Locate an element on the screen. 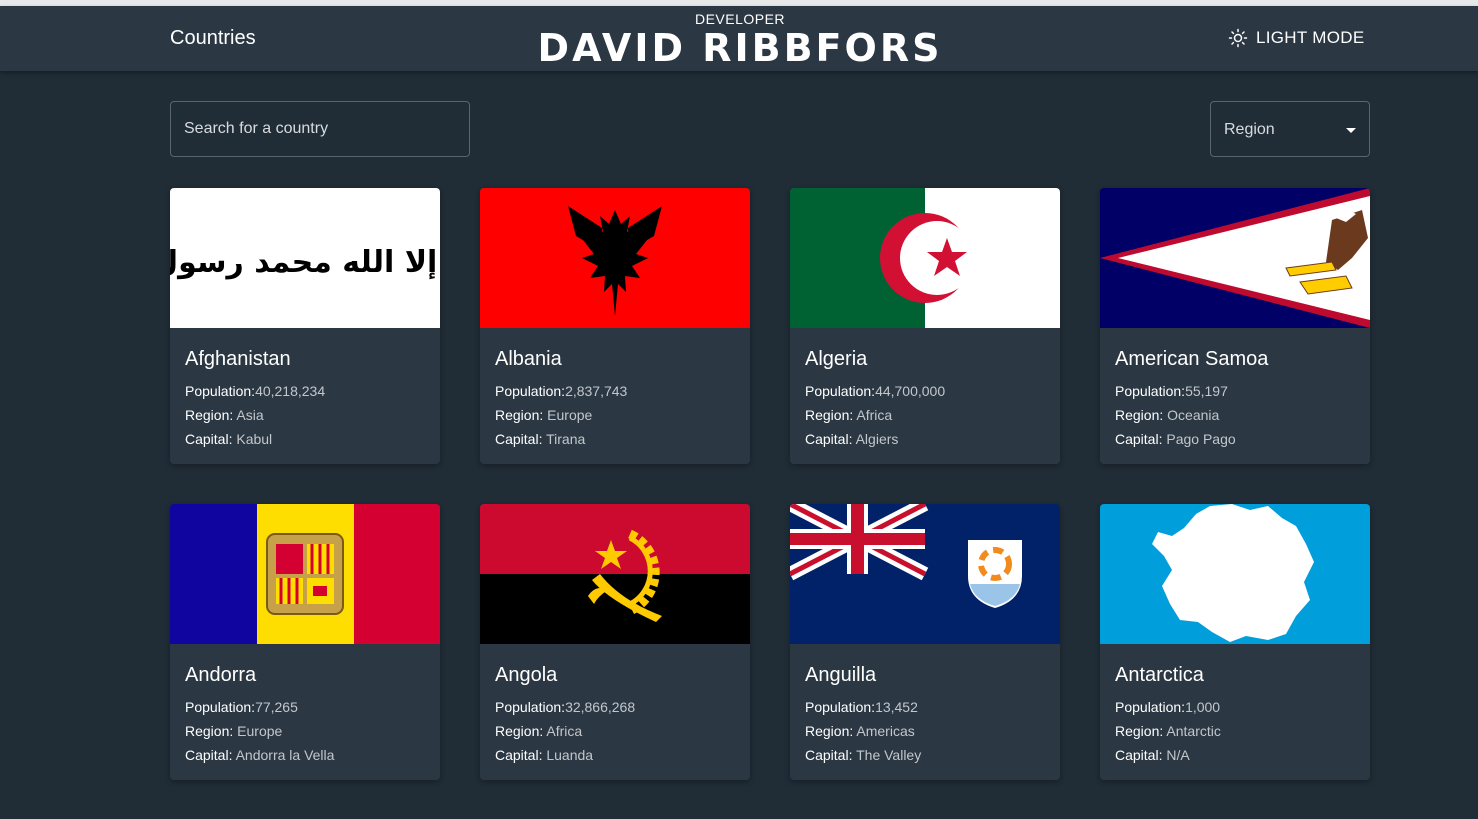  population-value: 55,197 is located at coordinates (1206, 391).